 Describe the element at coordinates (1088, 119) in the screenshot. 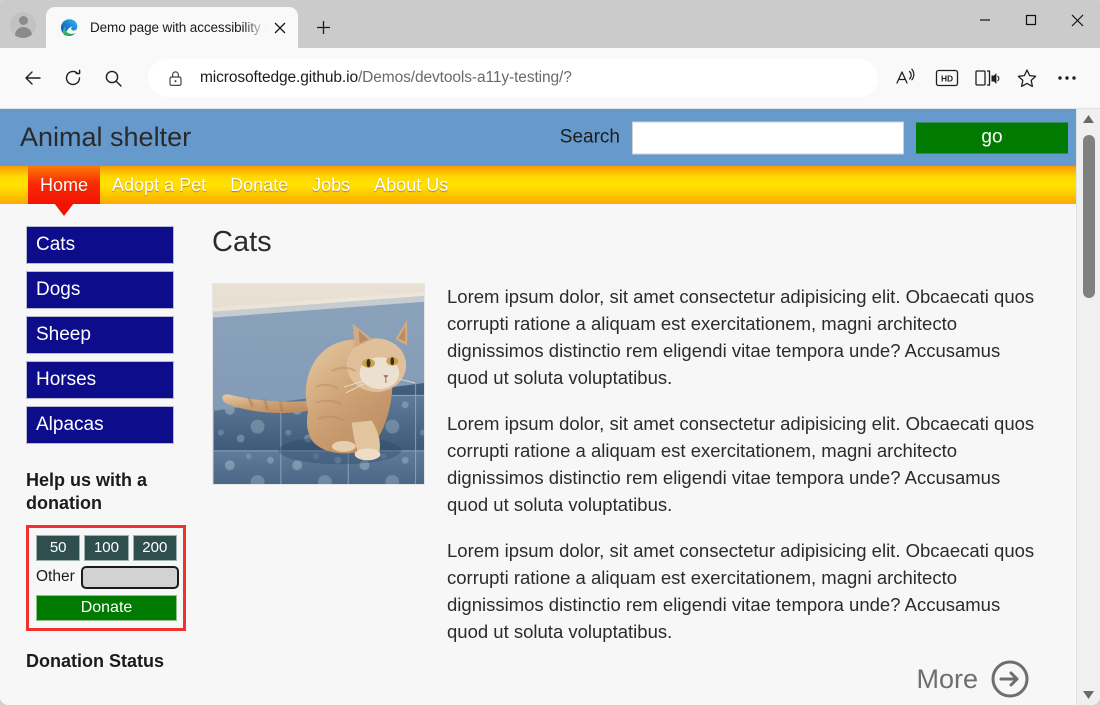

I see `scroll-up-arrow-icon` at that location.